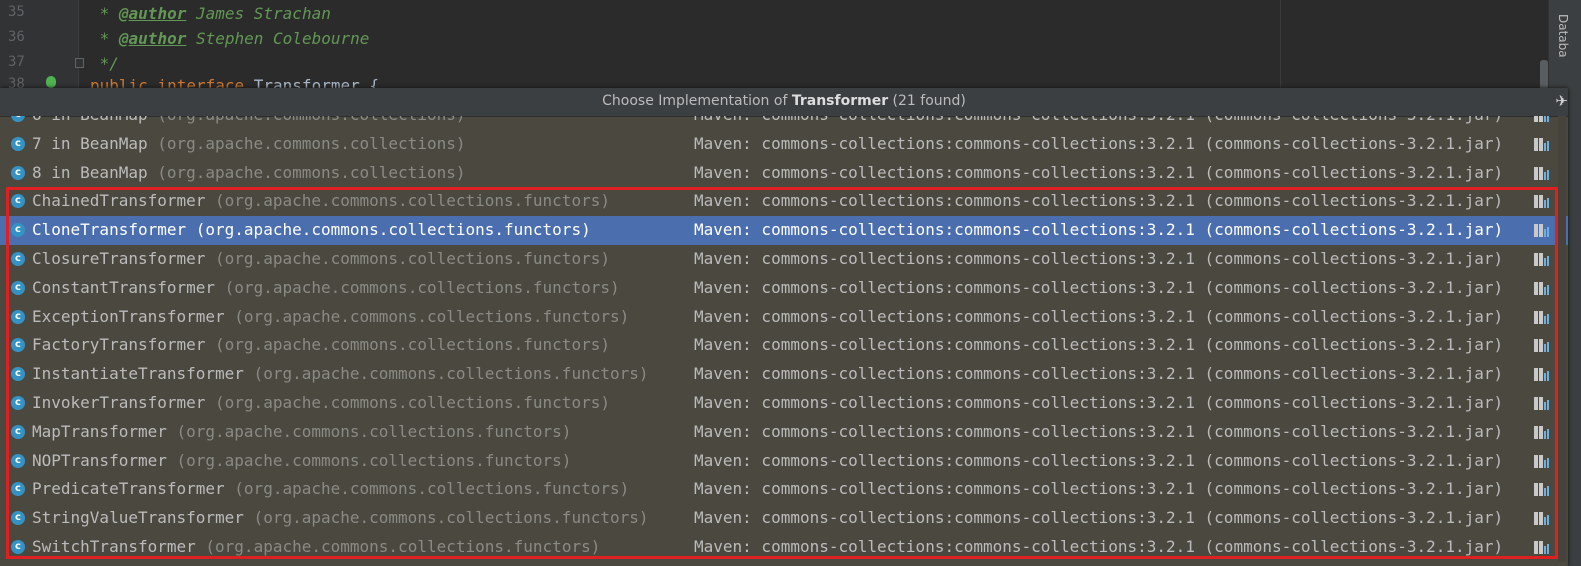  Describe the element at coordinates (138, 518) in the screenshot. I see `class-simple-name: StringValueTransformer` at that location.